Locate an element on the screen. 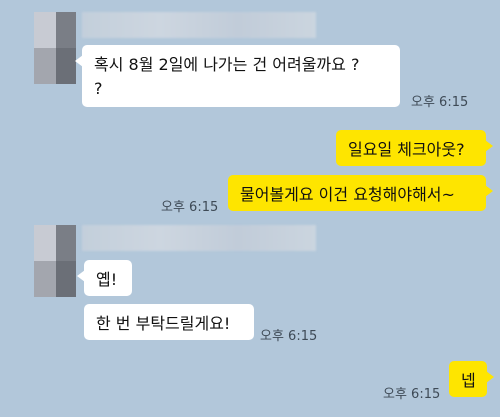 The height and width of the screenshot is (417, 500). message-bubble-outgoing: 일요일 체크아웃? is located at coordinates (414, 148).